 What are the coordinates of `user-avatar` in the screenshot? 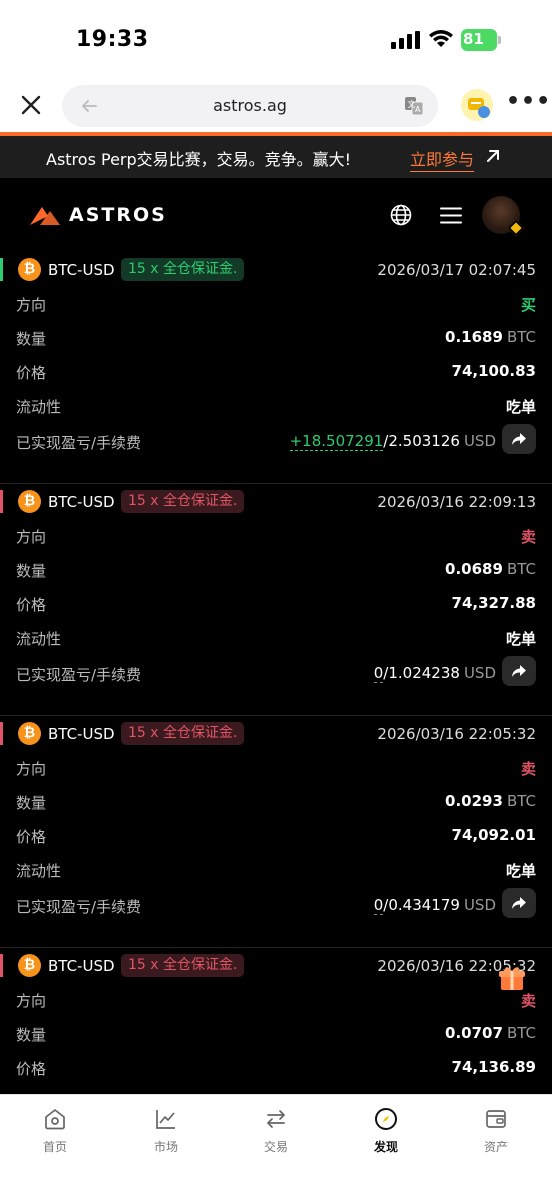 It's located at (503, 216).